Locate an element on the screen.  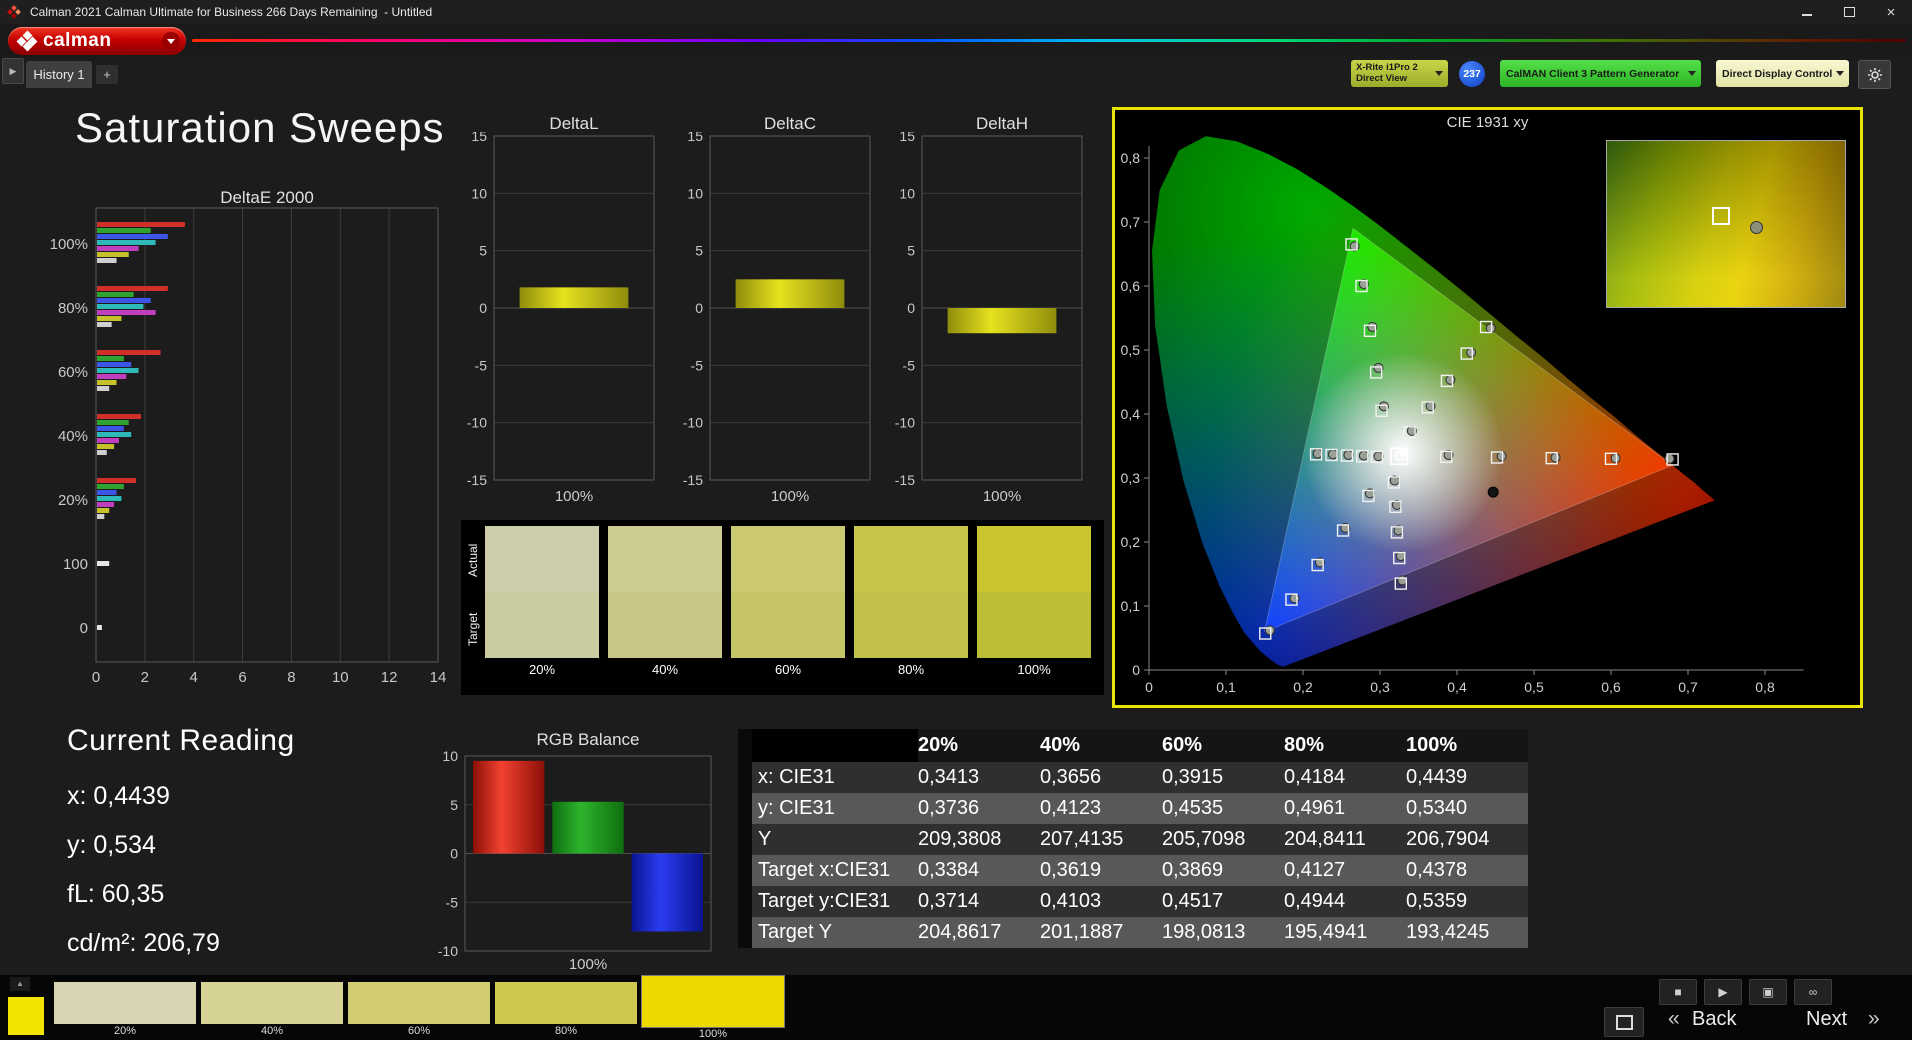
table-cell: 207,4135 is located at coordinates (1082, 839).